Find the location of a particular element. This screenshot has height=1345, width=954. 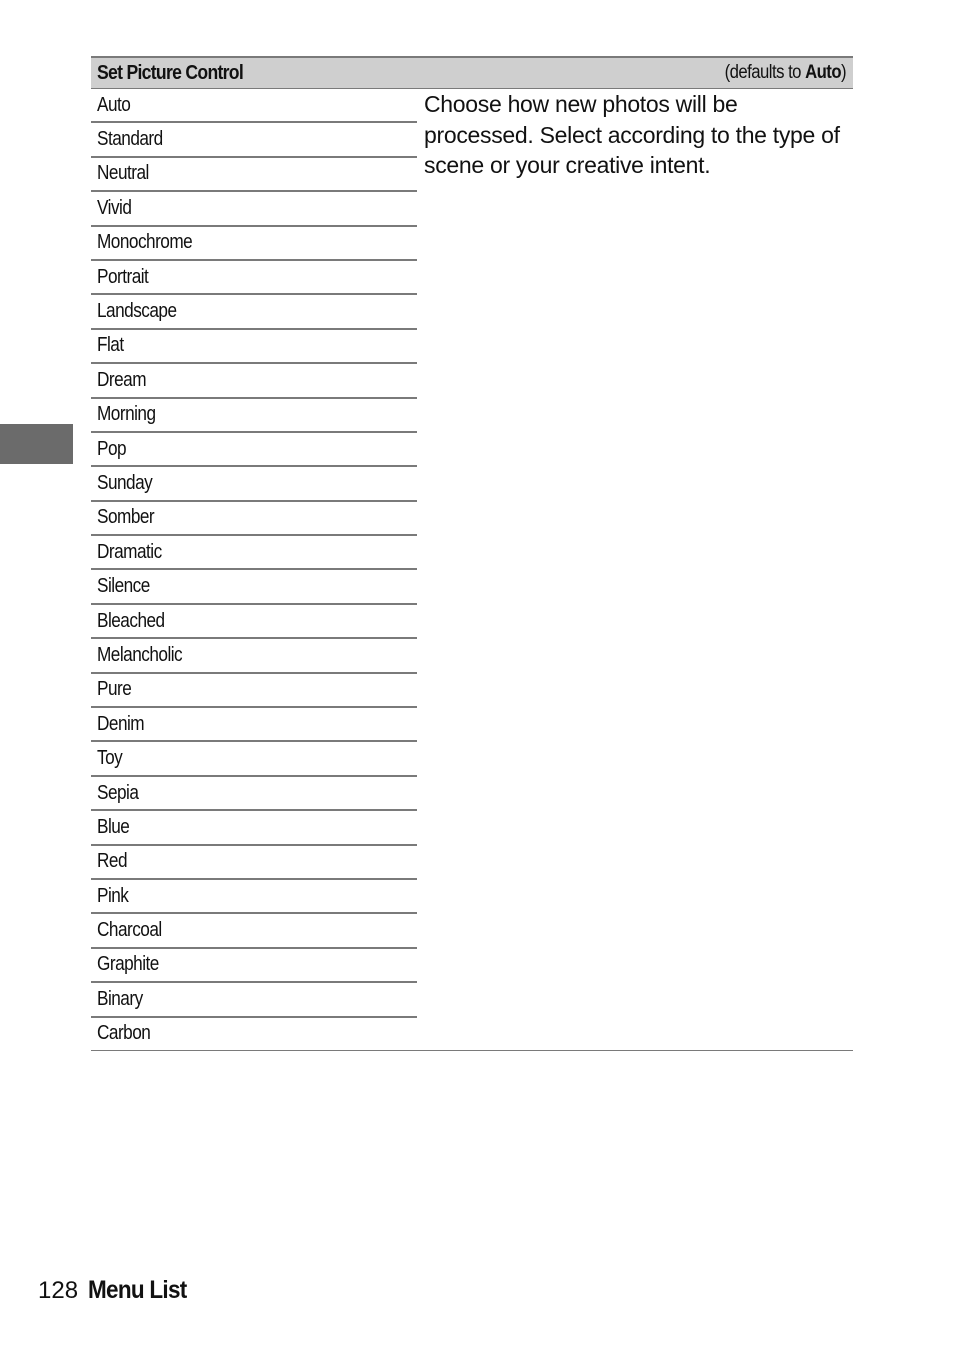

option-label: Pop is located at coordinates (112, 448).